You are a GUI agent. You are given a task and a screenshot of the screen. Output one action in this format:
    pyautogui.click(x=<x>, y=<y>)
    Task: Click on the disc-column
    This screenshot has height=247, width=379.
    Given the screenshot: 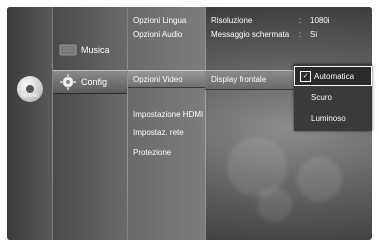 What is the action you would take?
    pyautogui.click(x=29, y=123)
    